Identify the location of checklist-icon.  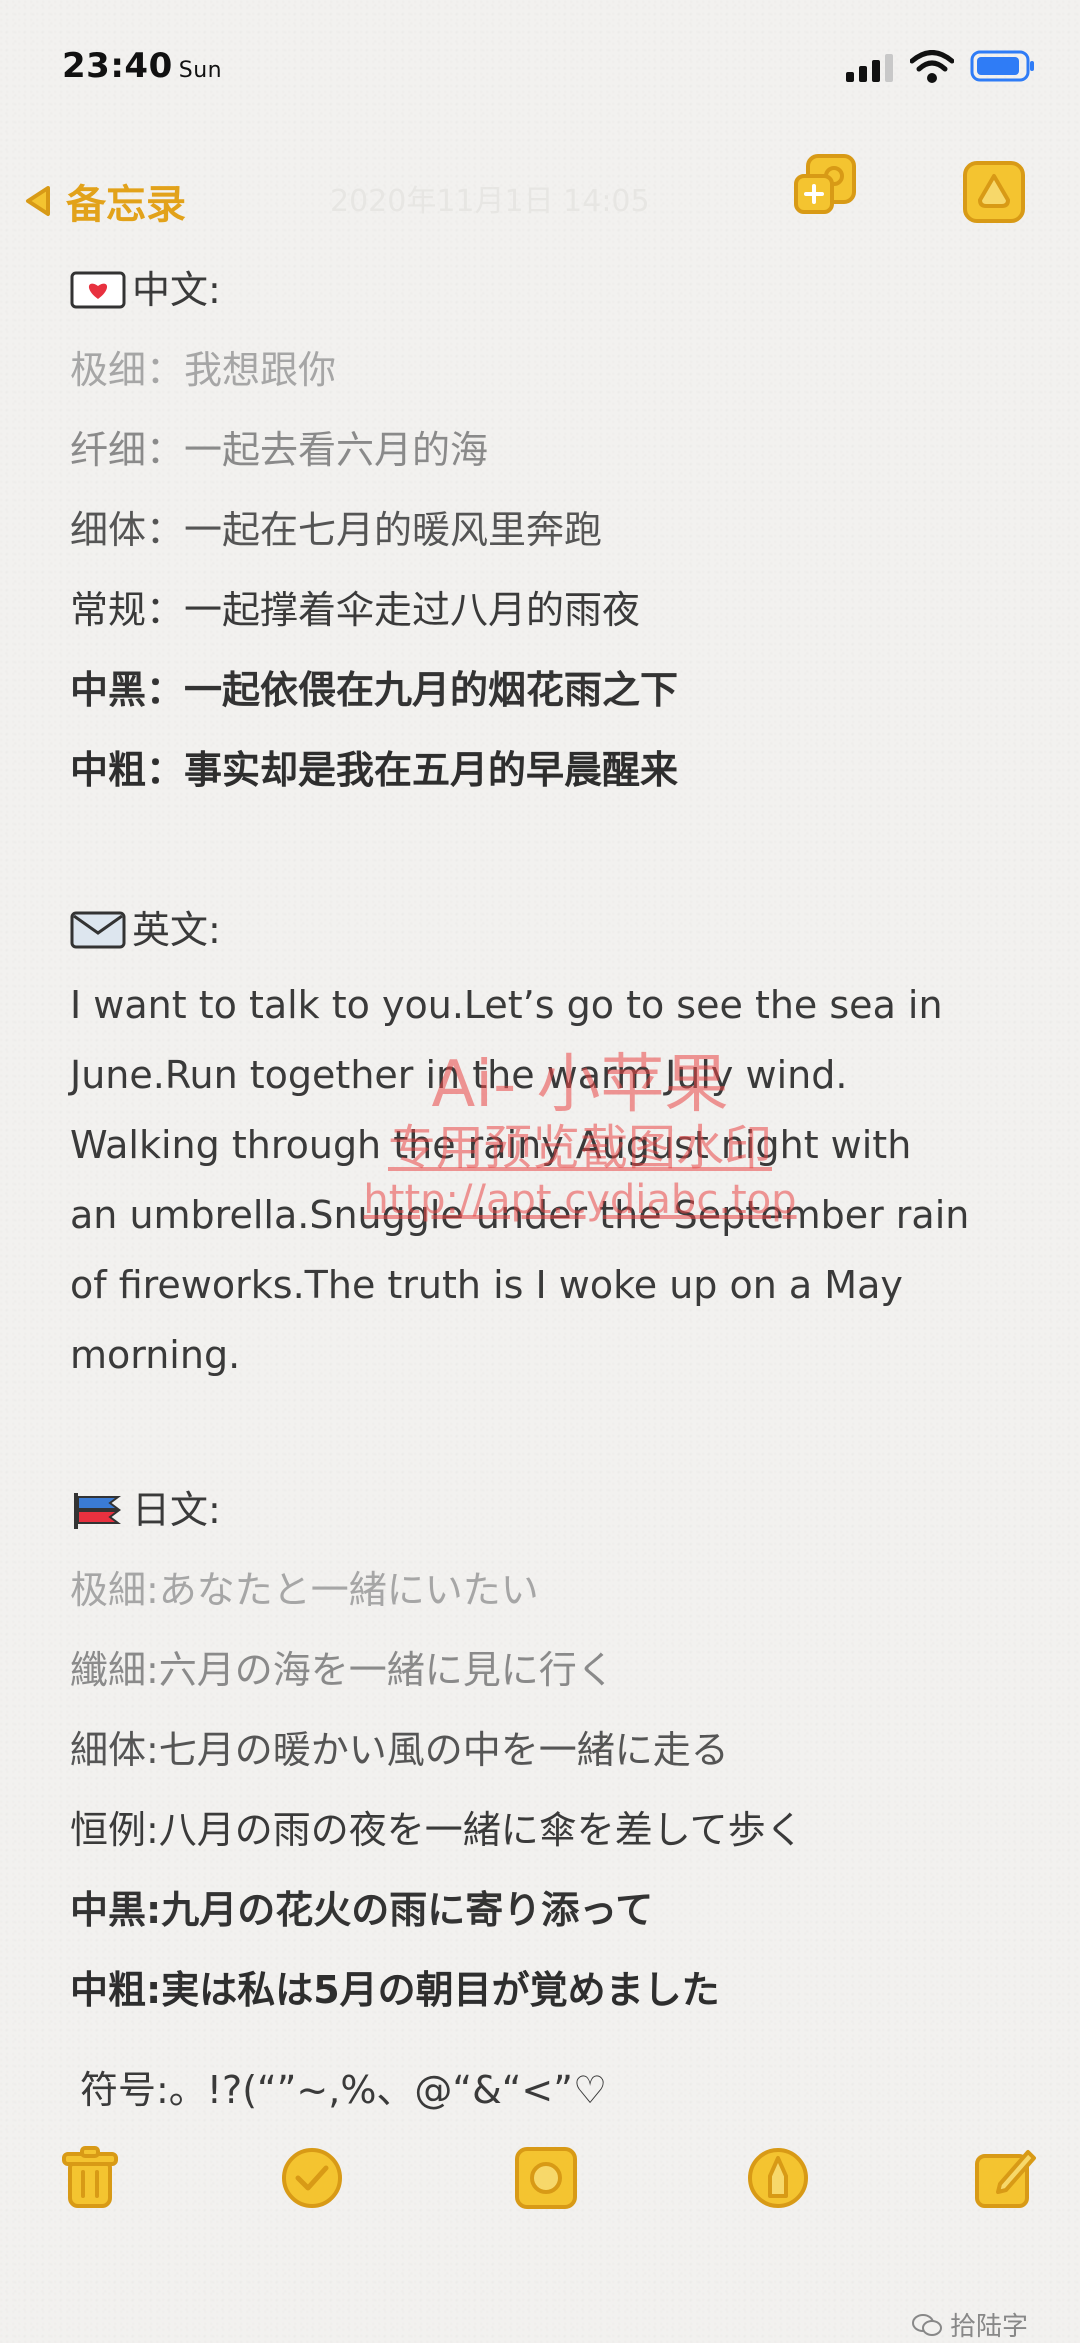
(312, 2178).